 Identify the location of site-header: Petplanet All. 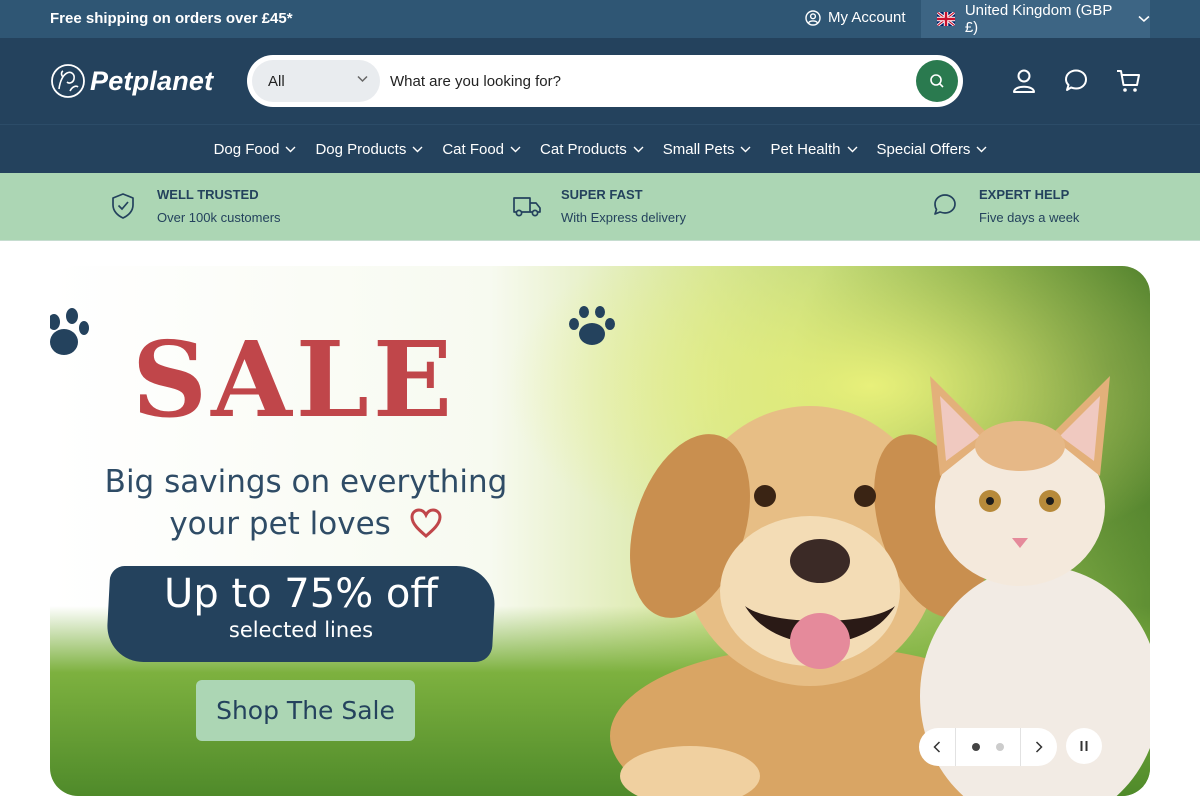
(600, 81).